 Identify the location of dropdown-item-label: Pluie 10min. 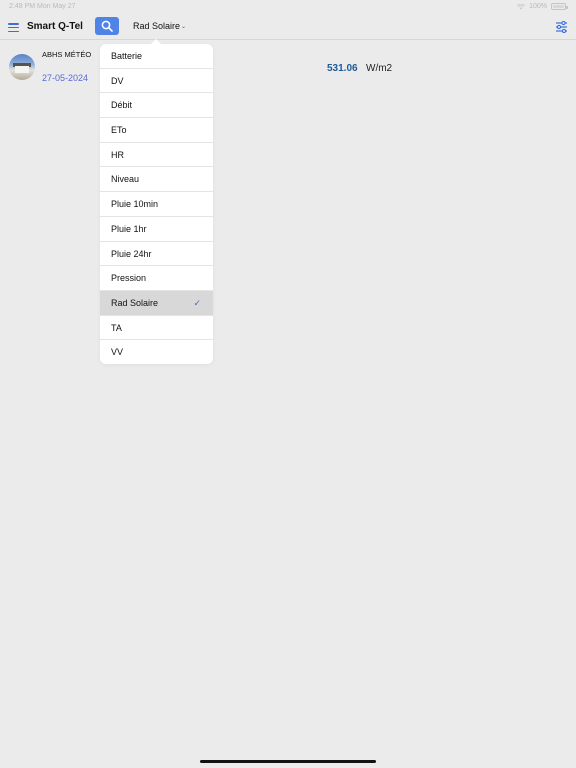
(135, 204).